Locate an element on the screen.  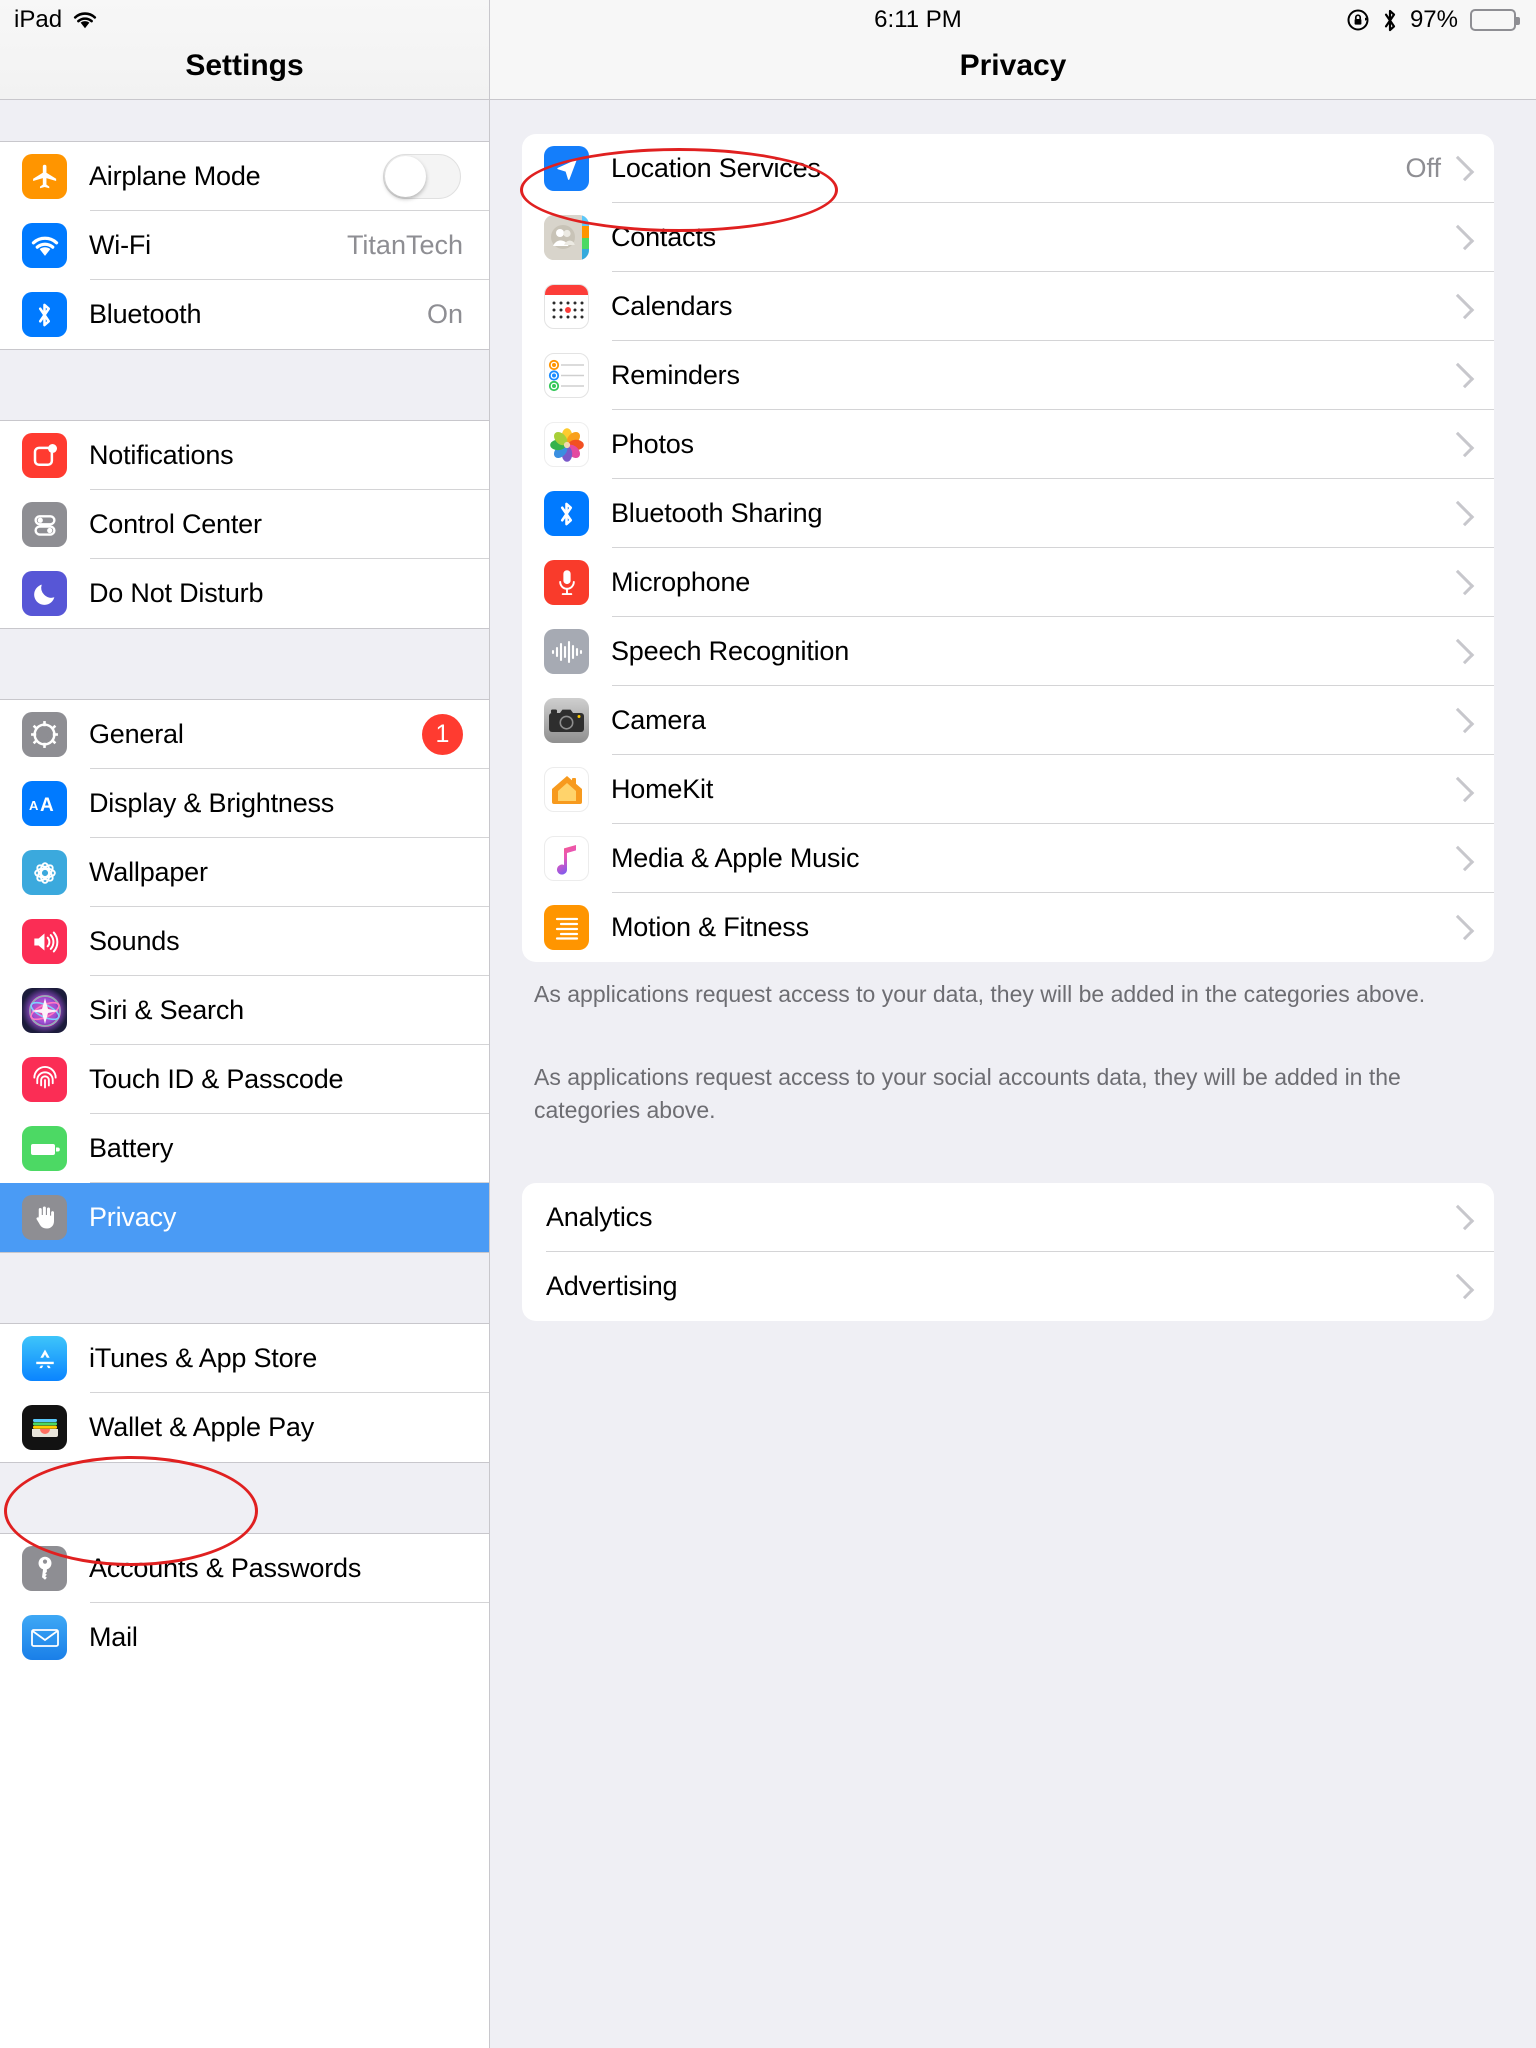
sidebar-item-wifi: Wi-Fi TitanTech is located at coordinates (244, 245).